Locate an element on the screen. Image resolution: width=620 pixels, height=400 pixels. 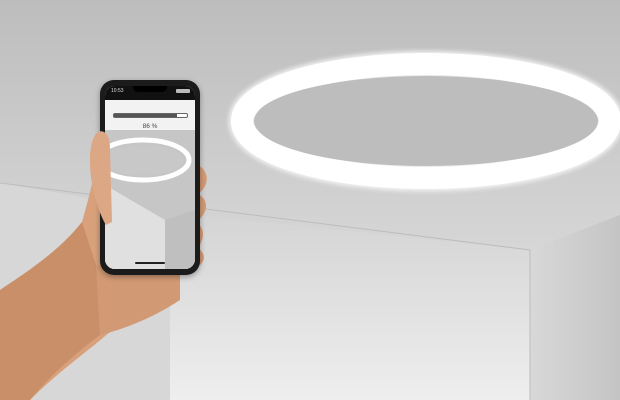
smartphone: 86 % 10:53 is located at coordinates (150, 177).